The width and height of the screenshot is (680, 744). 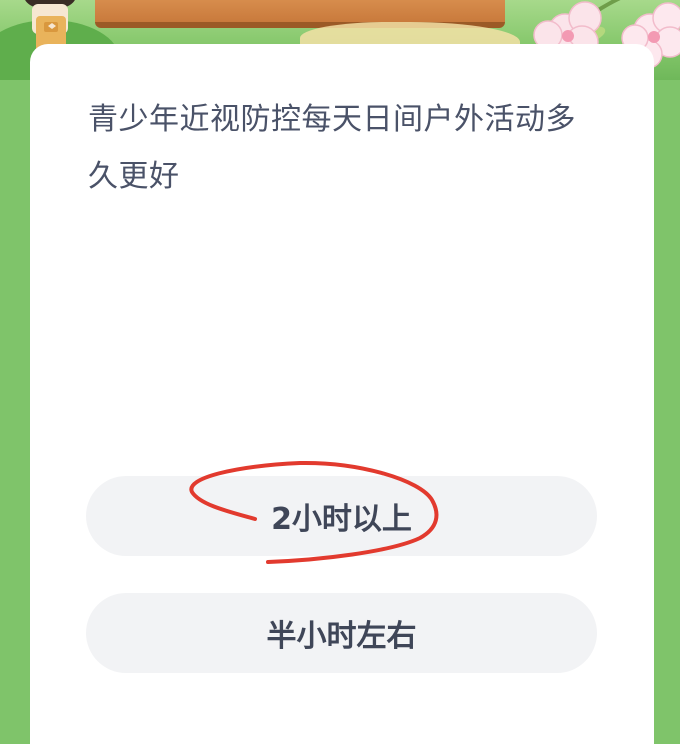 I want to click on answer-option-1-label: 2小时以上, so click(x=341, y=519).